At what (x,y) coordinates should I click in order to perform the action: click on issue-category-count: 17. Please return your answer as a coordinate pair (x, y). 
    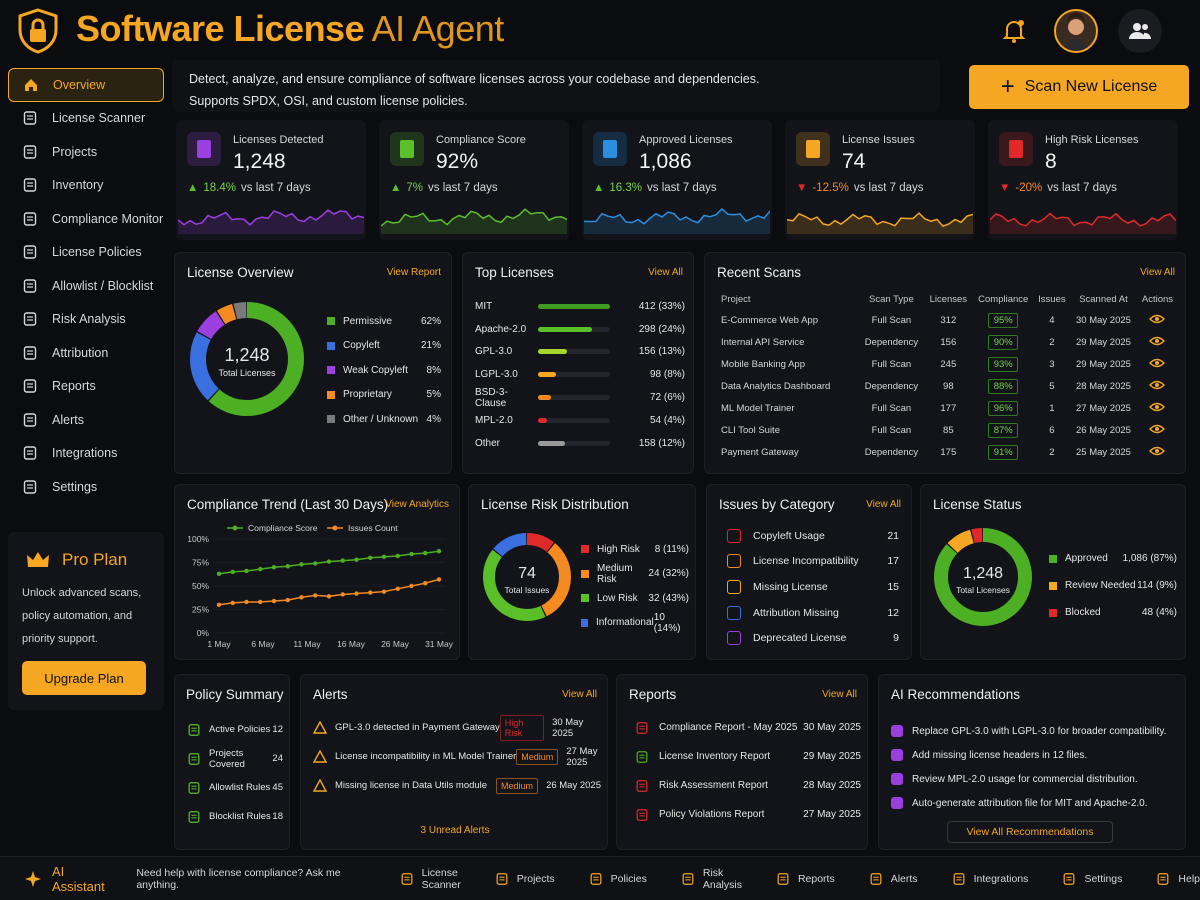
    Looking at the image, I should click on (893, 561).